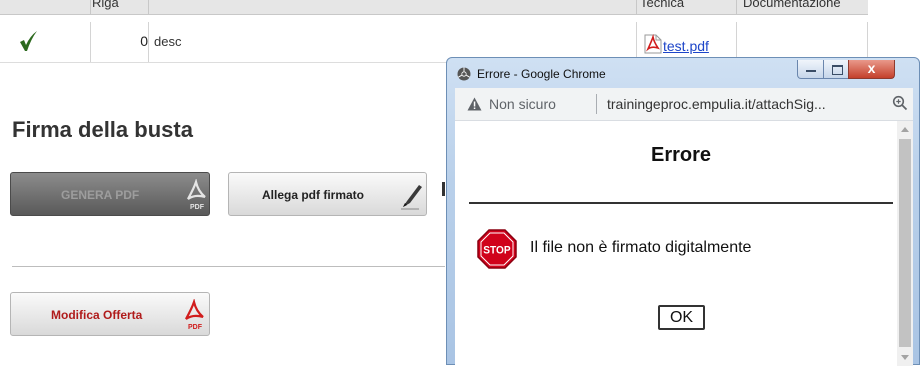 The height and width of the screenshot is (366, 920). What do you see at coordinates (522, 104) in the screenshot?
I see `security-status: Non sicuro` at bounding box center [522, 104].